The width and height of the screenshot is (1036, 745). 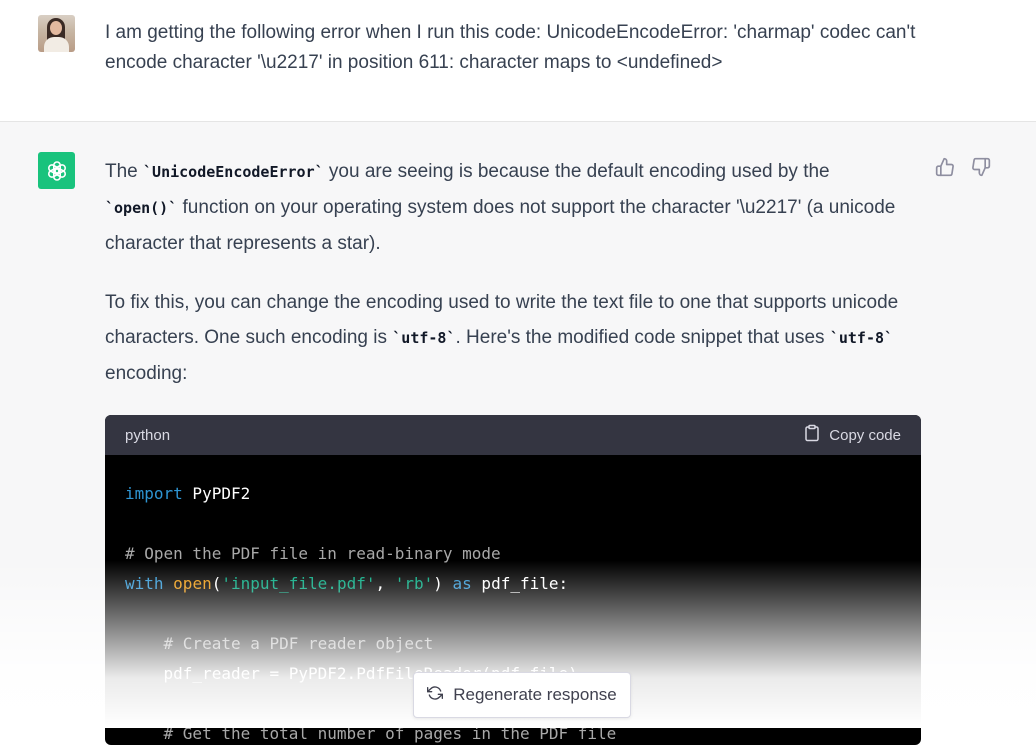 What do you see at coordinates (963, 167) in the screenshot?
I see `feedback-buttons` at bounding box center [963, 167].